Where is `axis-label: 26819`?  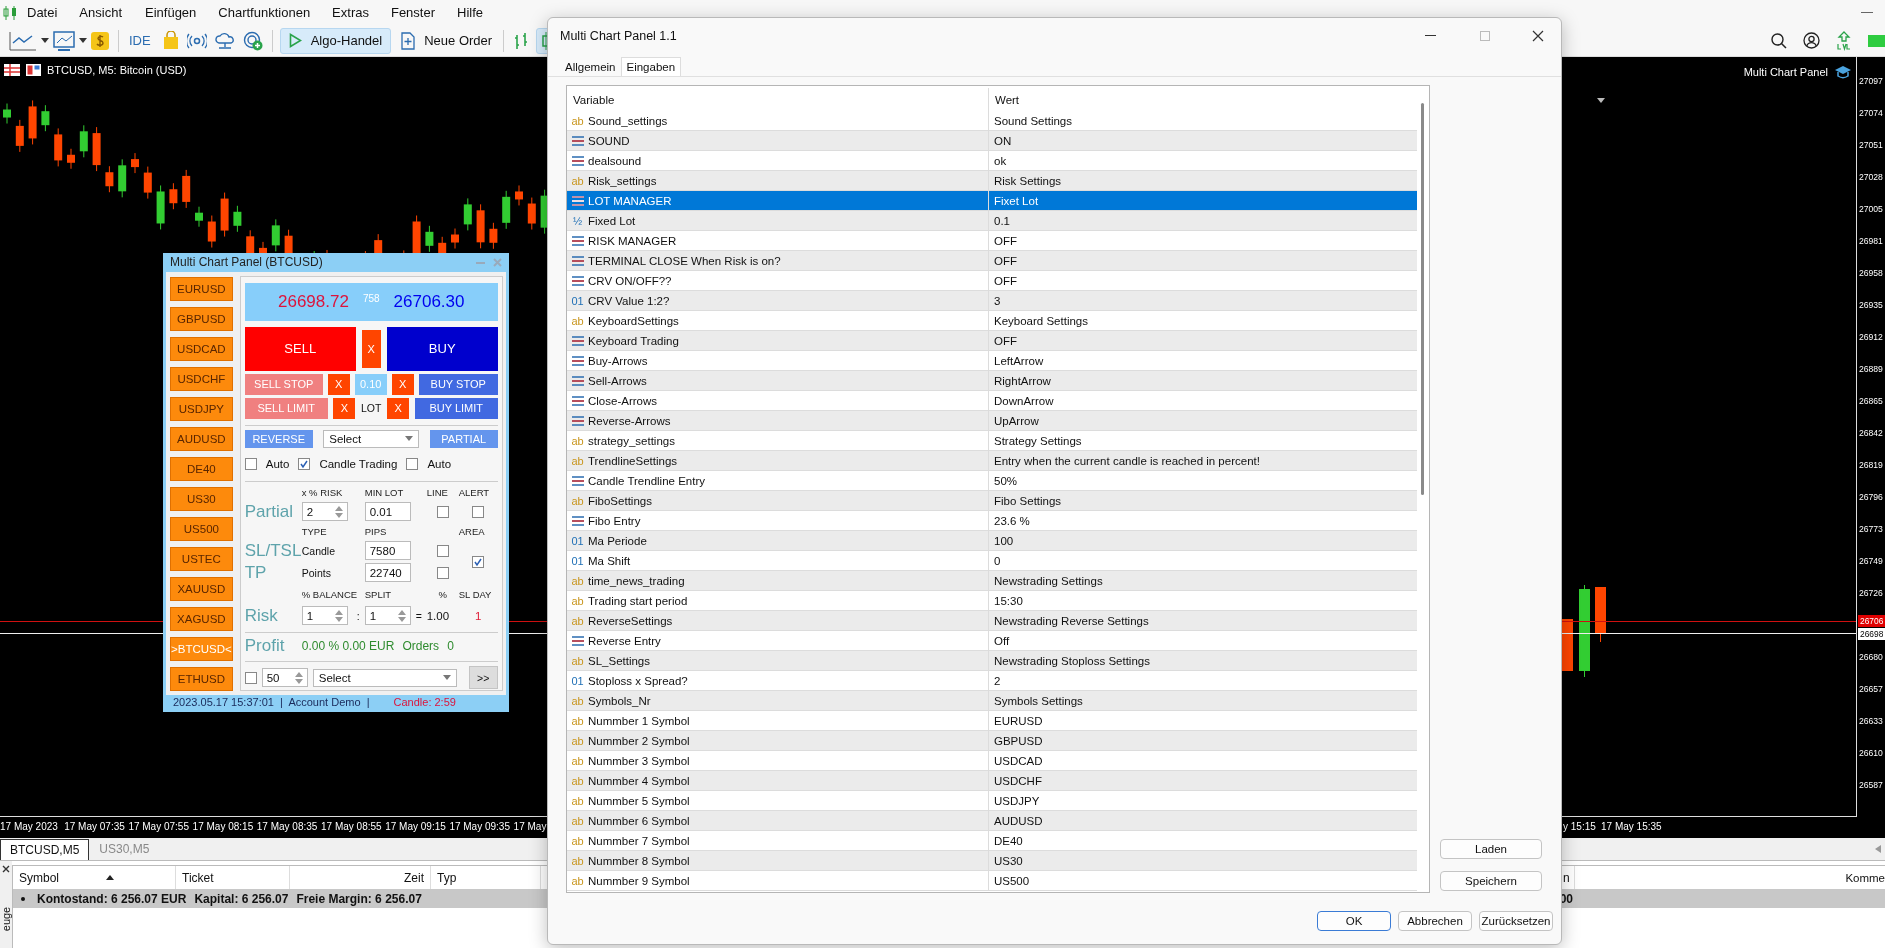
axis-label: 26819 is located at coordinates (1871, 465).